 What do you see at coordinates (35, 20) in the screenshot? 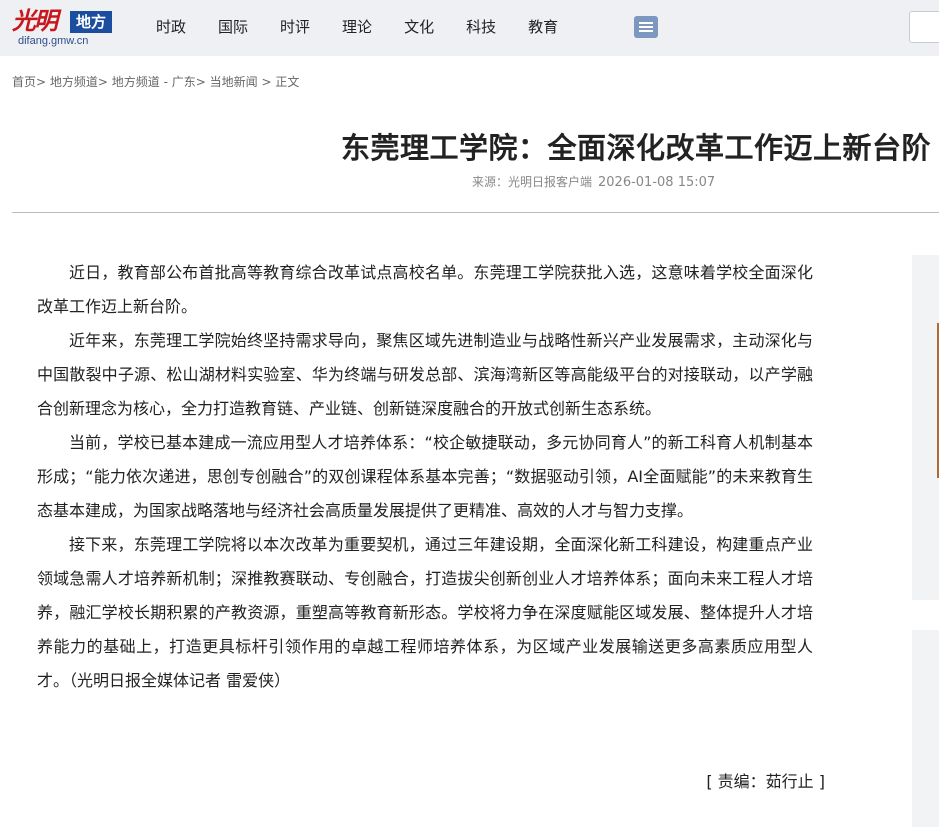
I see `logo-script: 光明` at bounding box center [35, 20].